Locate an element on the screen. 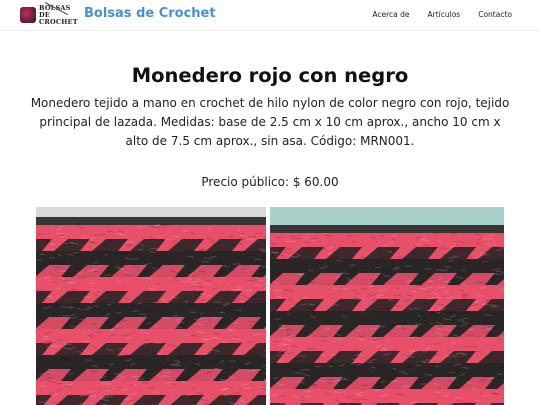 This screenshot has height=405, width=540. main-nav: Acerca de Artículos Contacto is located at coordinates (433, 14).